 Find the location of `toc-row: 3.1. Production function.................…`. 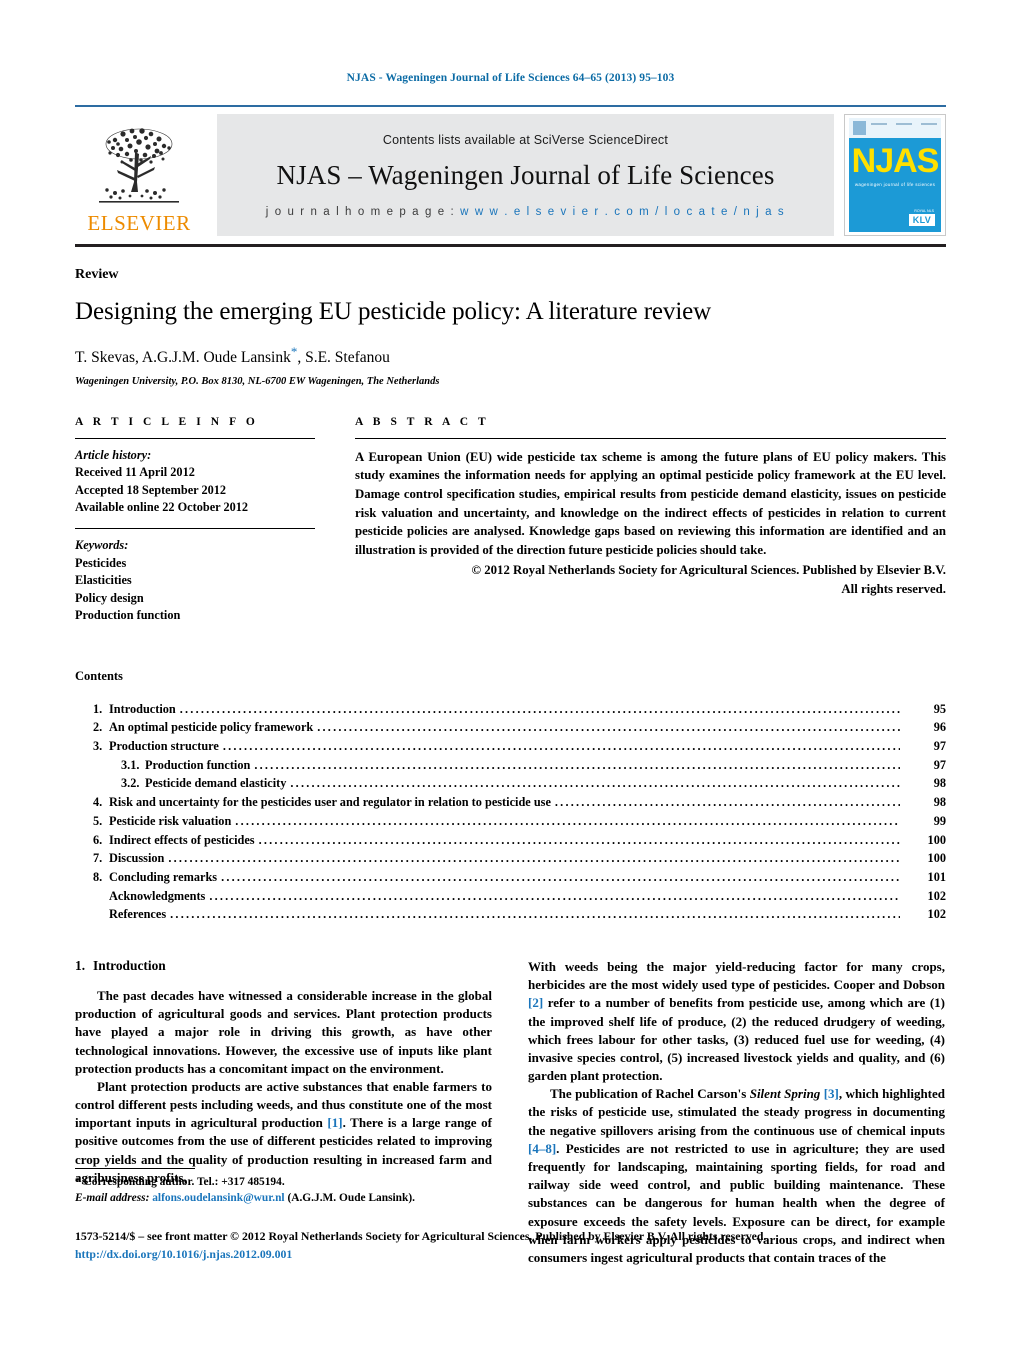

toc-row: 3.1. Production function.................… is located at coordinates (510, 765).